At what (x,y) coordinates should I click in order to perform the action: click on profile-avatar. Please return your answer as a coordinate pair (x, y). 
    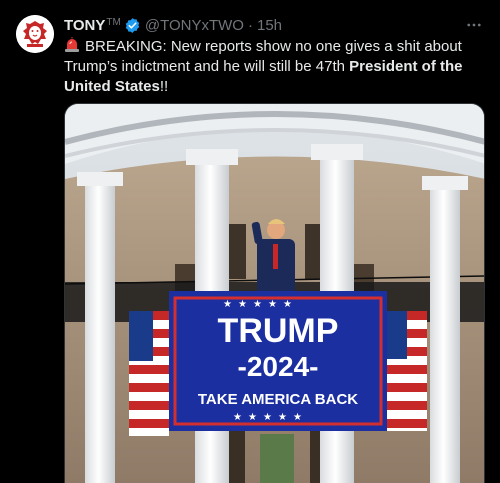
    Looking at the image, I should click on (35, 34).